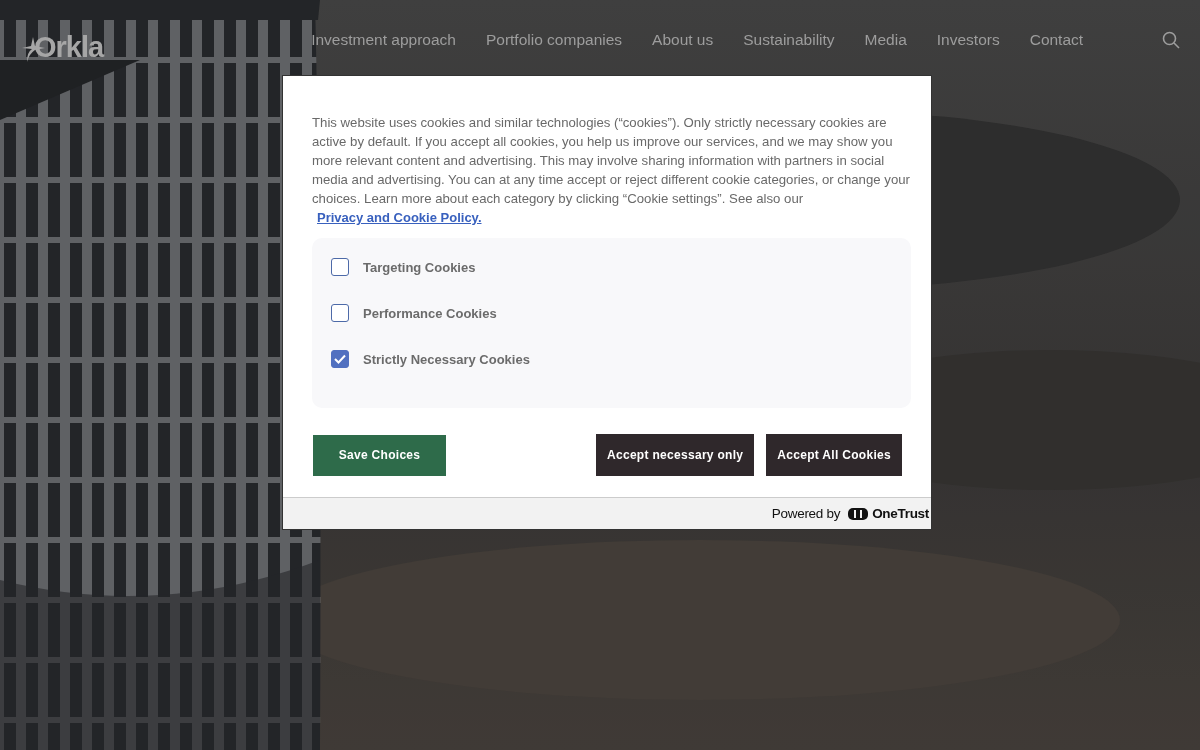 Image resolution: width=1200 pixels, height=750 pixels. Describe the element at coordinates (900, 513) in the screenshot. I see `brand-name: OneTrust` at that location.